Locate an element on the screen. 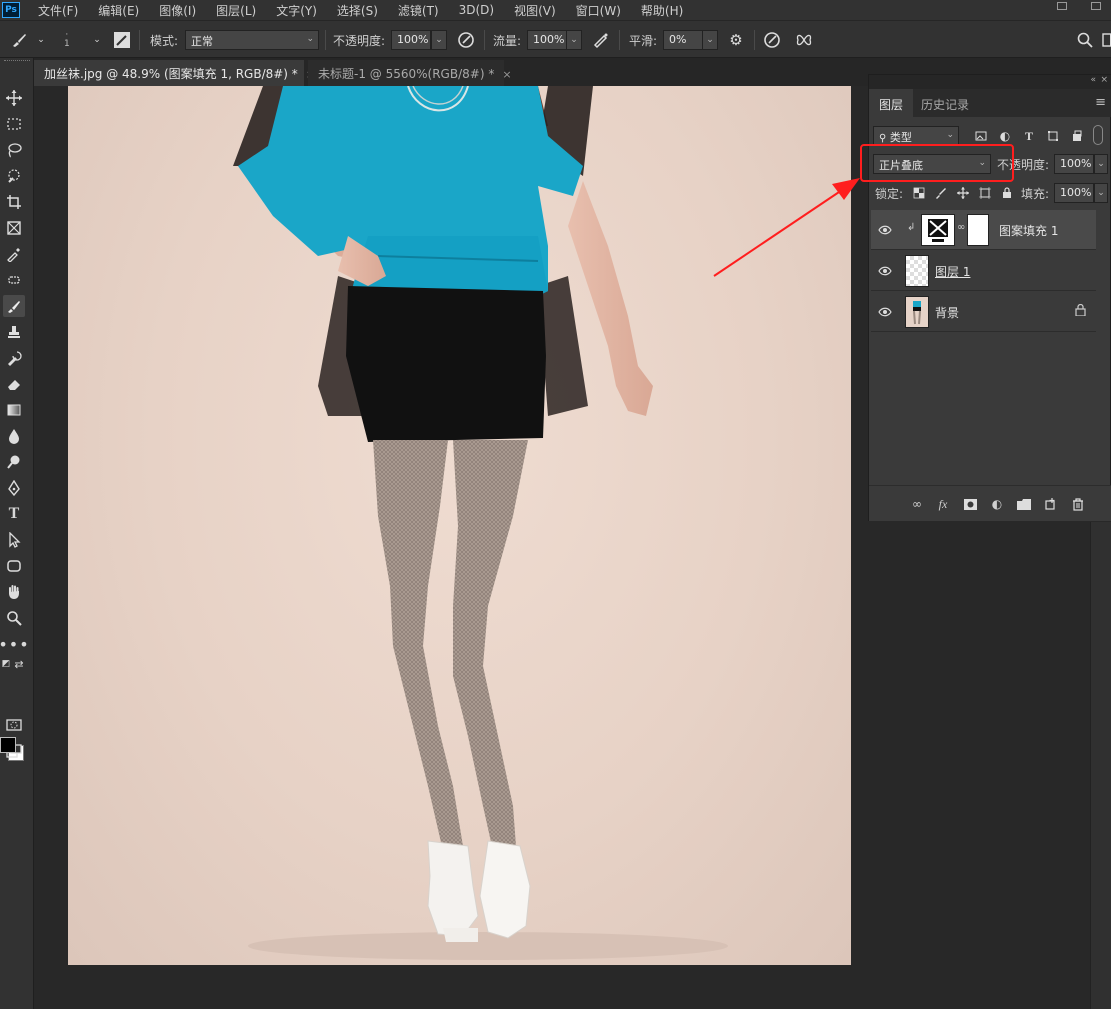 This screenshot has width=1111, height=1009. search-icon is located at coordinates (1085, 40).